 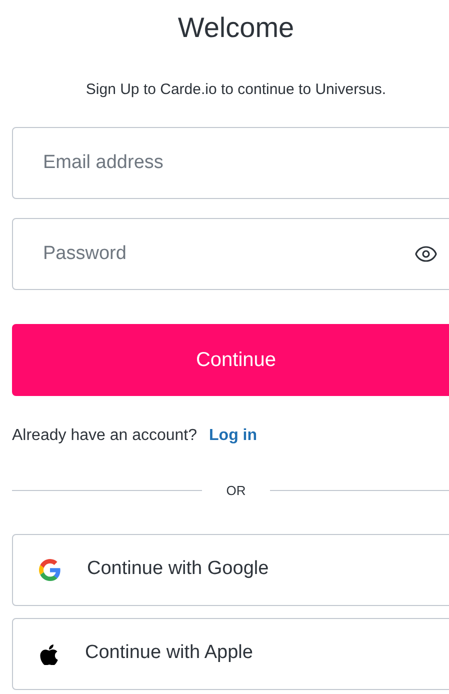 What do you see at coordinates (230, 654) in the screenshot?
I see `social-login-button: Continue with Apple` at bounding box center [230, 654].